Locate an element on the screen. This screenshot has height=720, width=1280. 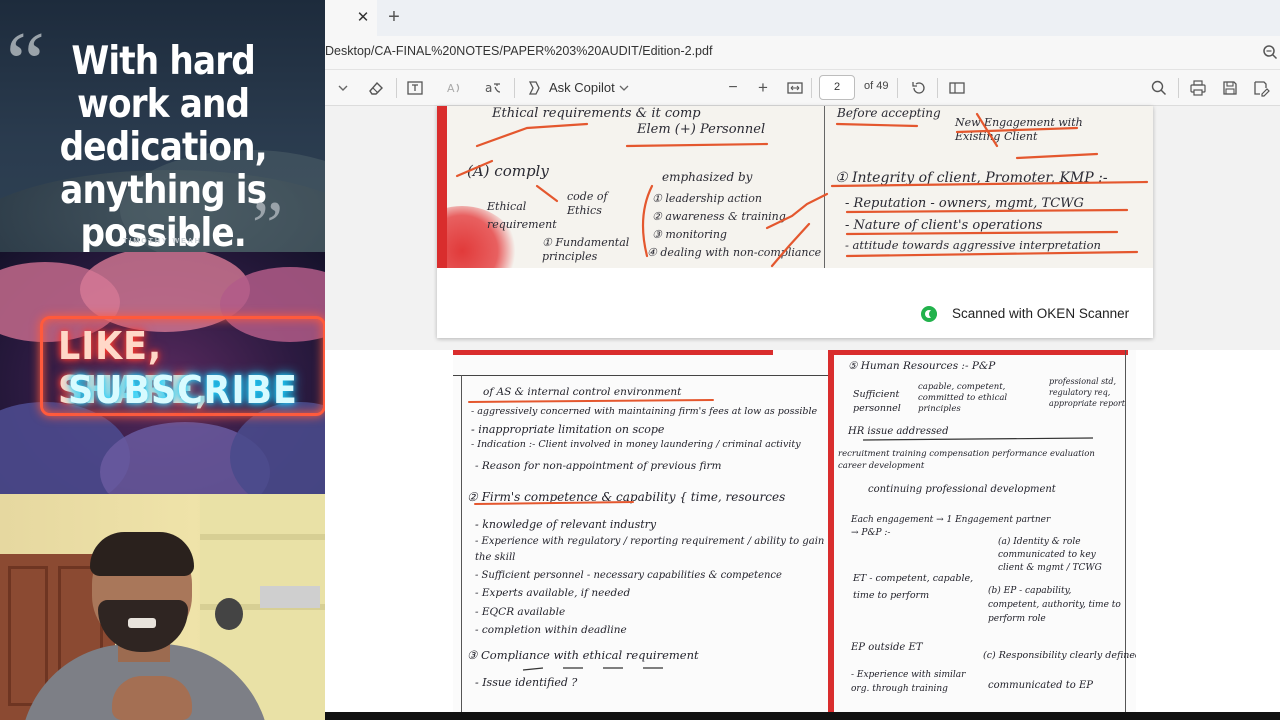
new-tab-button: + is located at coordinates (394, 17).